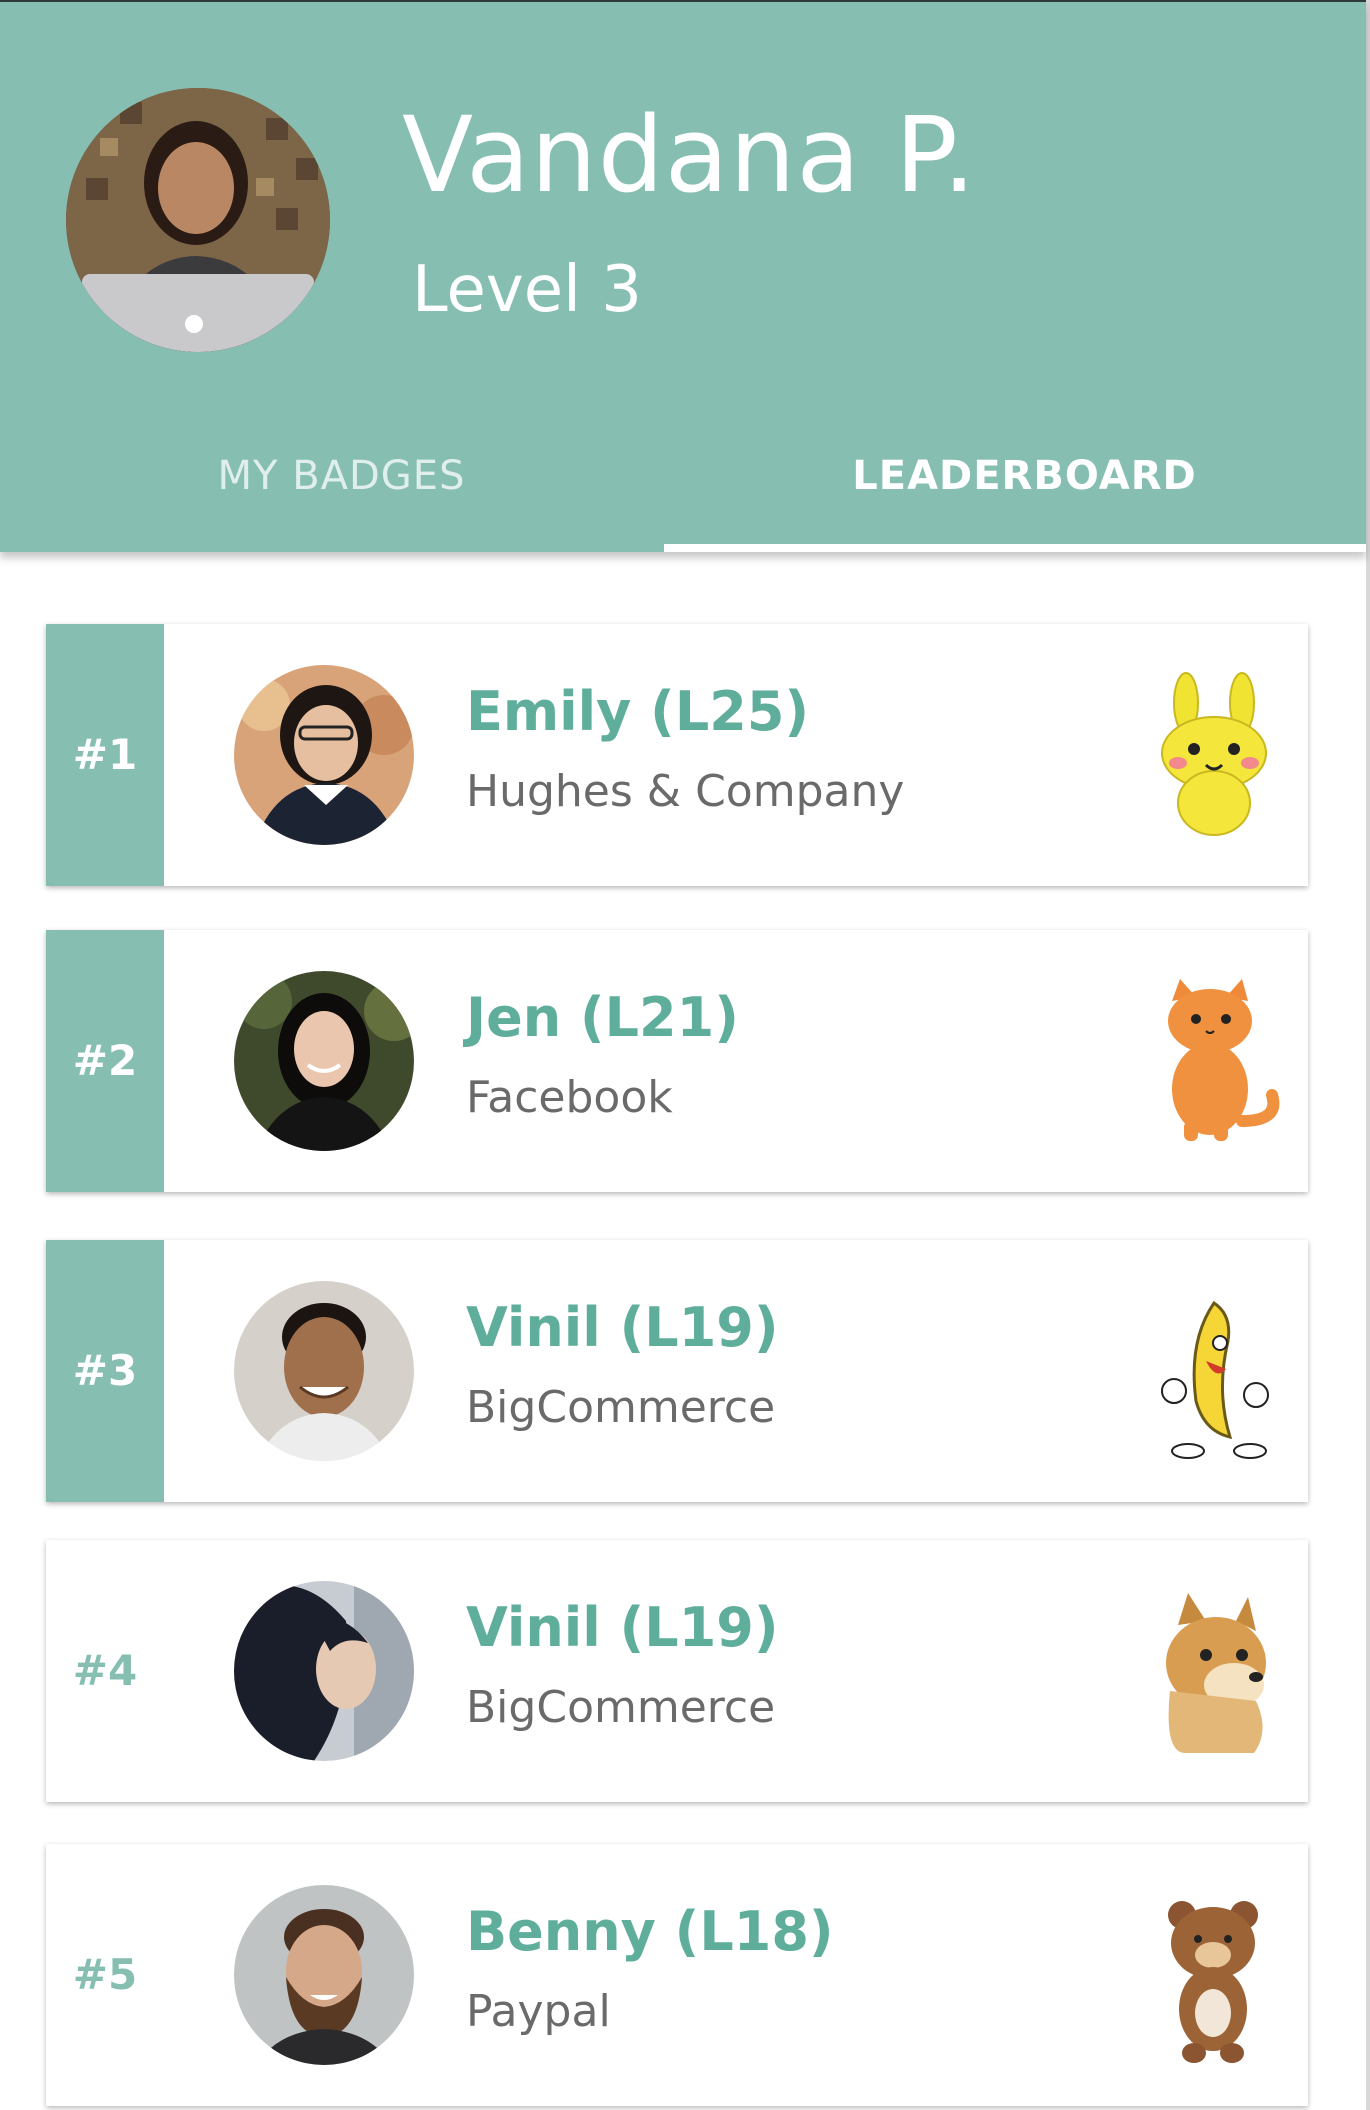 This screenshot has height=2110, width=1370. Describe the element at coordinates (341, 496) in the screenshot. I see `tab-my-badges: MY BADGES` at that location.